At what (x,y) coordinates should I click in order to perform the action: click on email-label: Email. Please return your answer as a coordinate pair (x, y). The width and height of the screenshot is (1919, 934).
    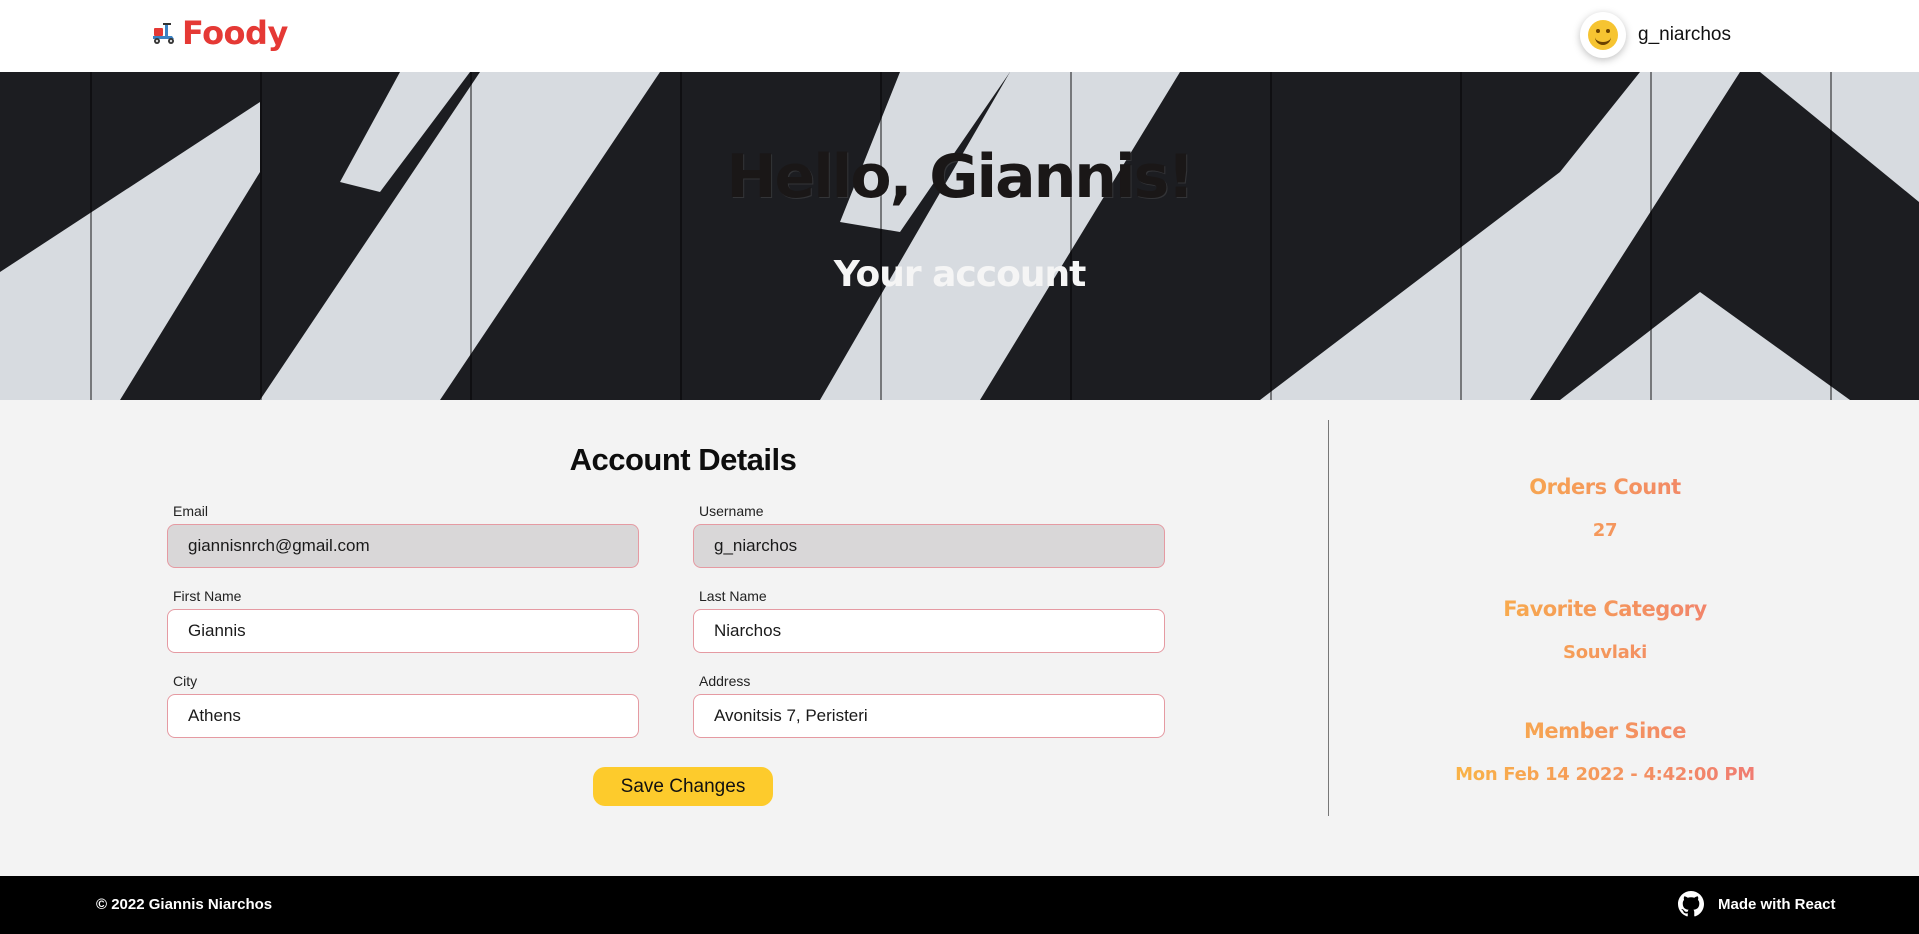
    Looking at the image, I should click on (191, 511).